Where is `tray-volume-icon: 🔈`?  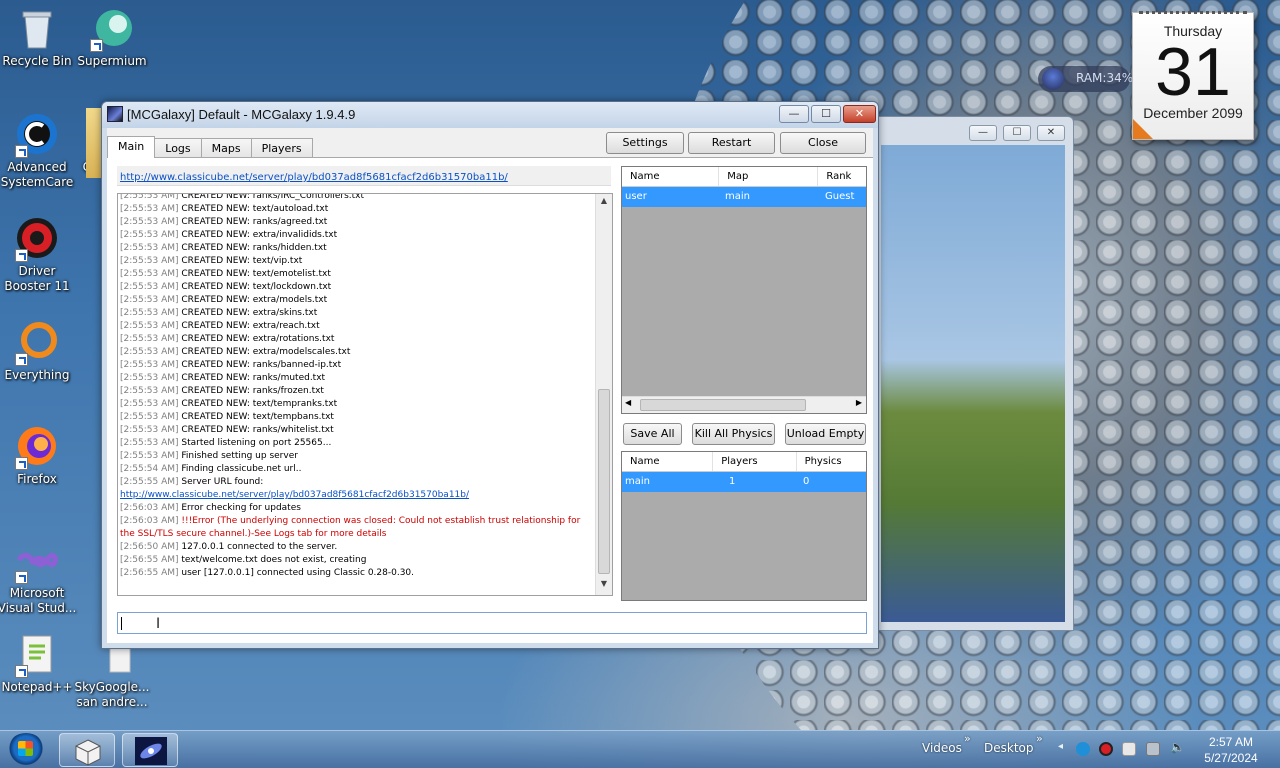 tray-volume-icon: 🔈 is located at coordinates (1177, 747).